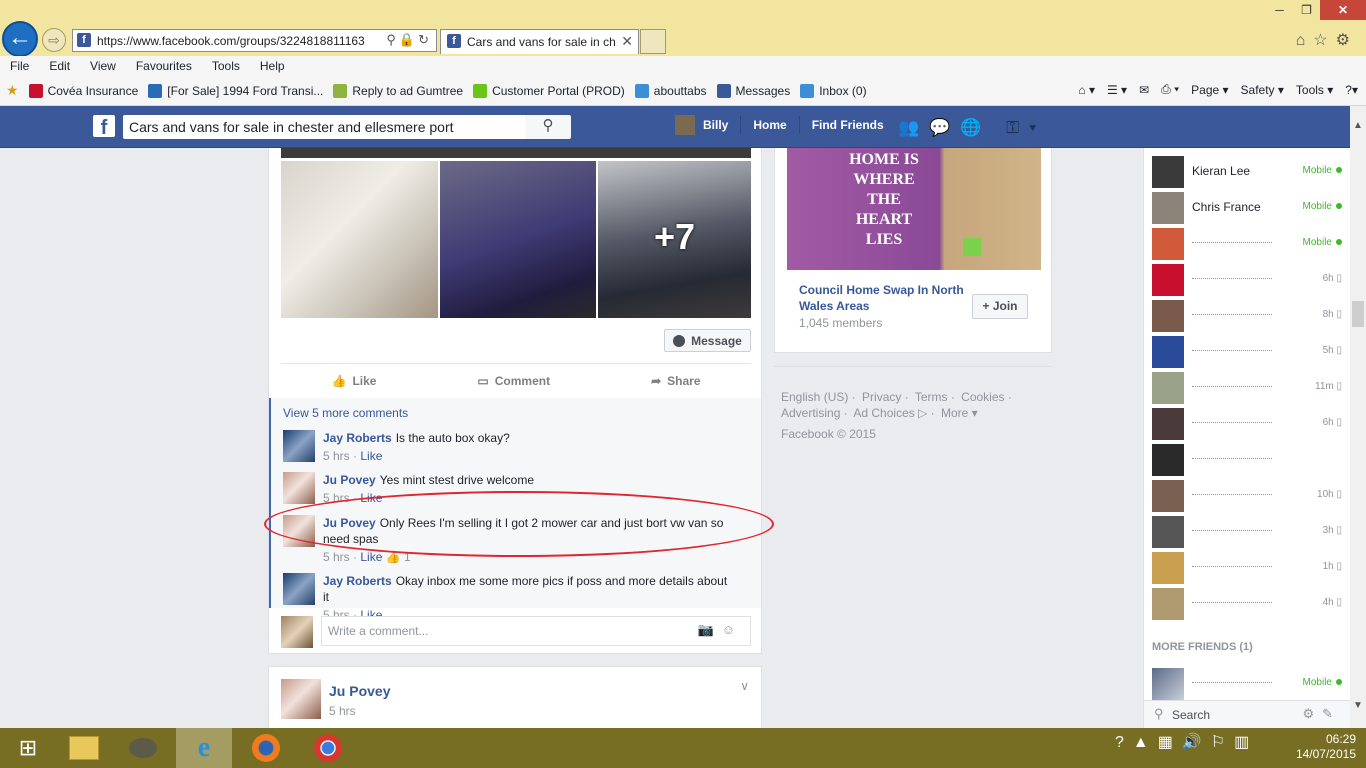 Image resolution: width=1366 pixels, height=768 pixels. Describe the element at coordinates (914, 209) in the screenshot. I see `group-cover-image: HOME IS WHERE THE HEART LIES` at that location.